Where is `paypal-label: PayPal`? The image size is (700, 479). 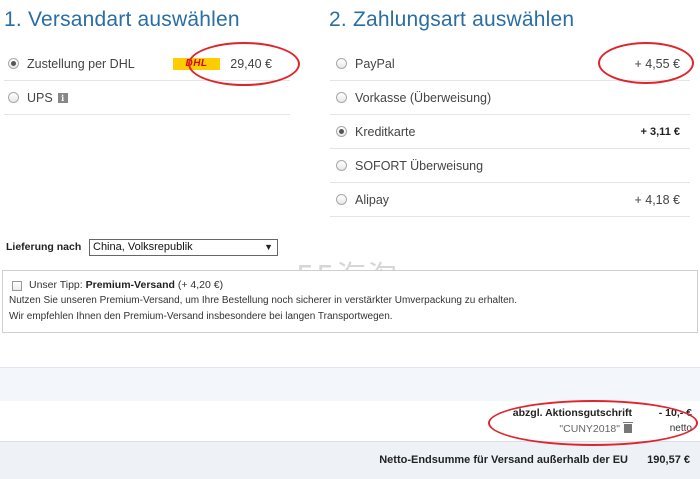 paypal-label: PayPal is located at coordinates (375, 63).